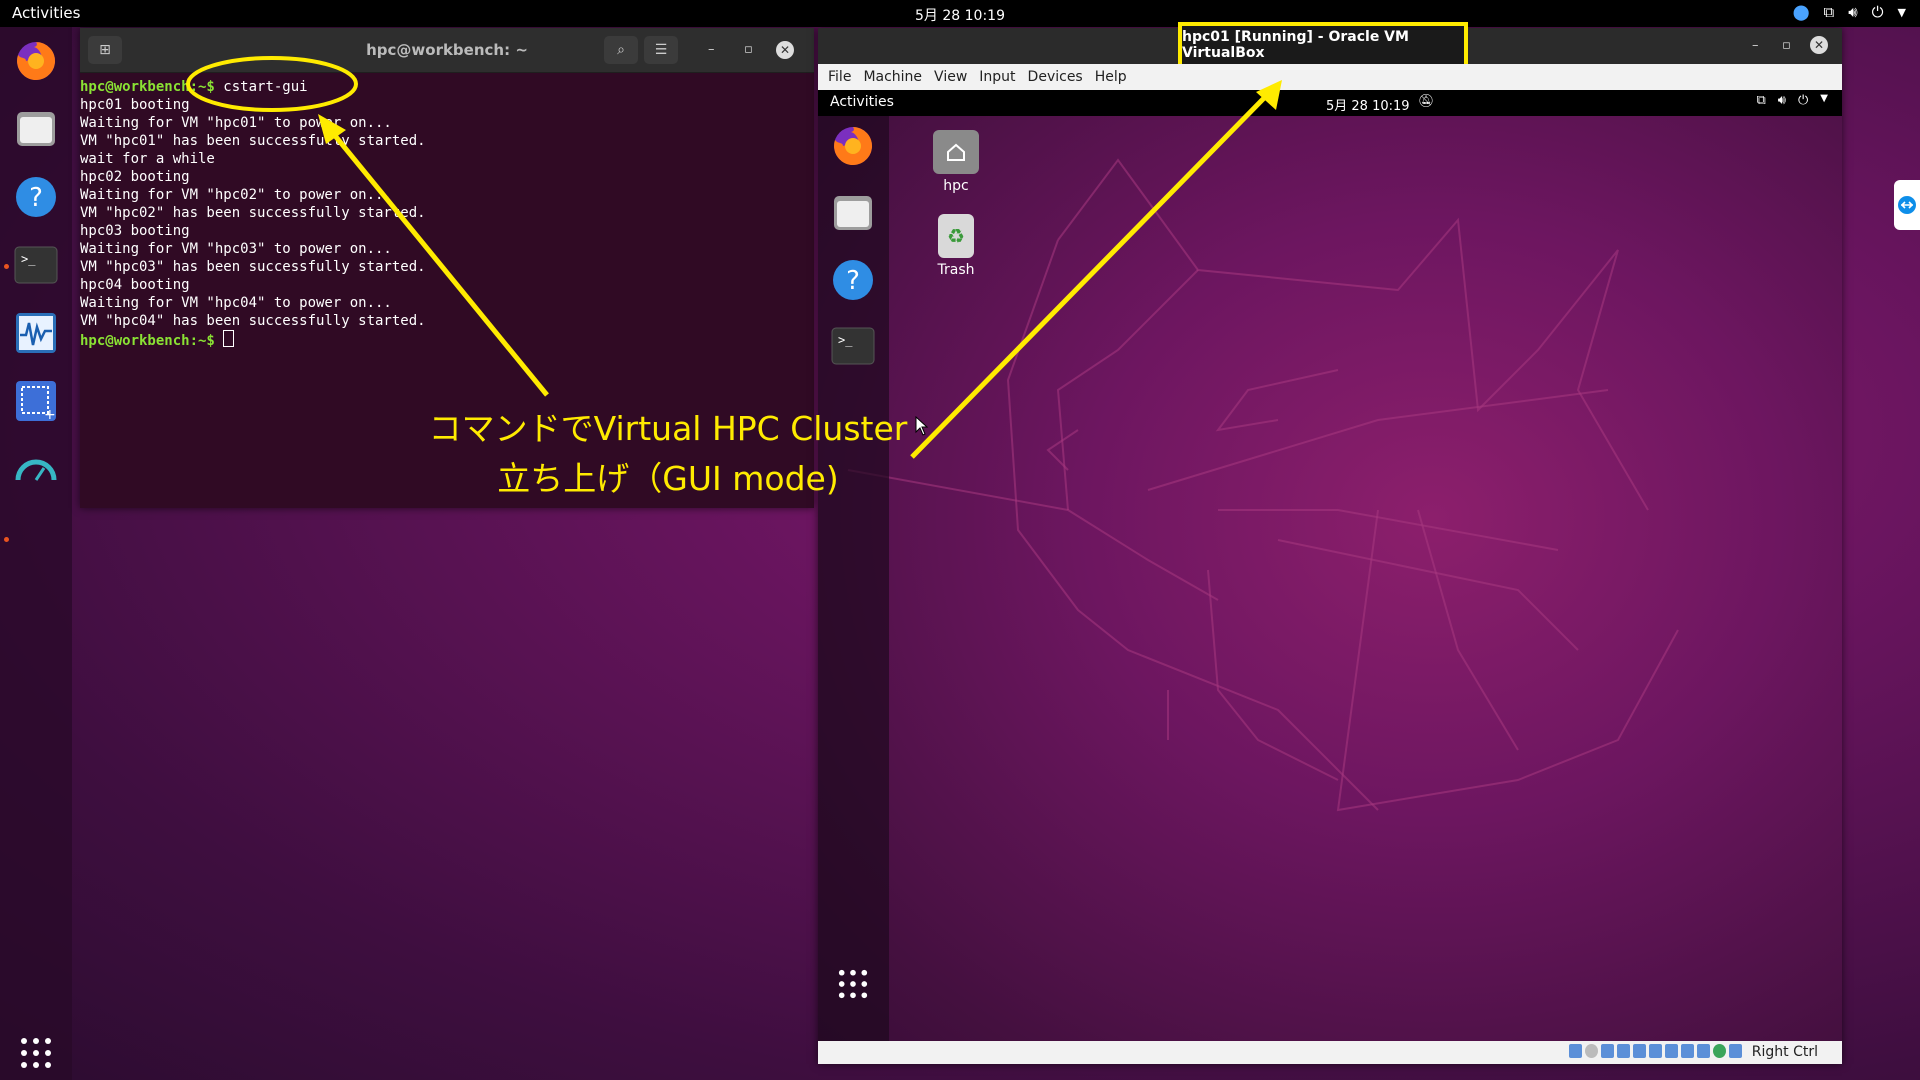 This screenshot has width=1920, height=1080. What do you see at coordinates (135, 177) in the screenshot?
I see `terminal-line: hpc02 booting` at bounding box center [135, 177].